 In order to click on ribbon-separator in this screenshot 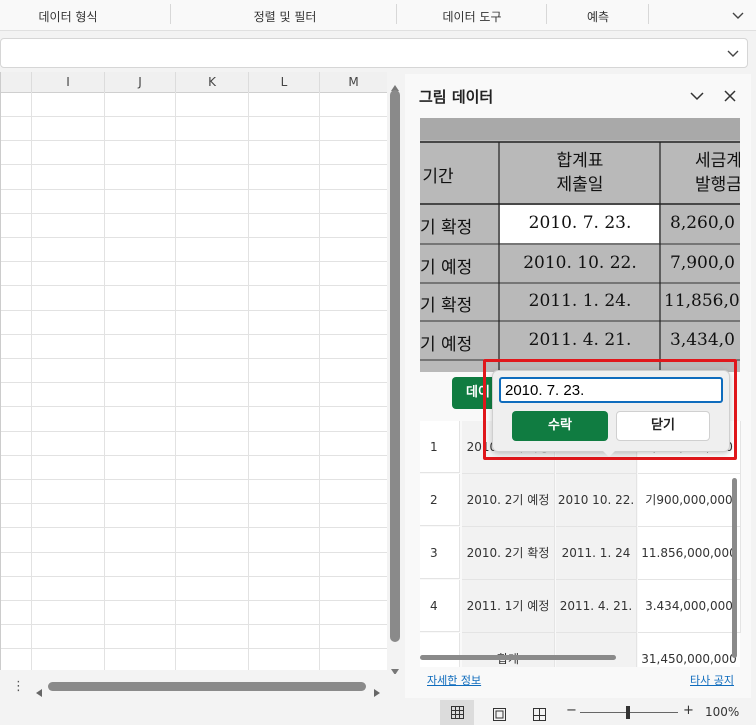, I will do `click(546, 14)`.